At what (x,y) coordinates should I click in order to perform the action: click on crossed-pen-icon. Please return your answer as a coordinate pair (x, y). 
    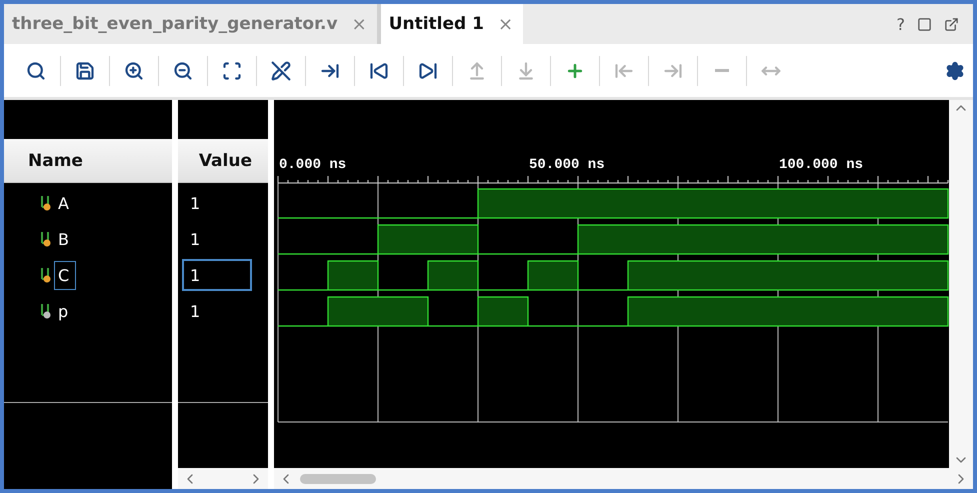
    Looking at the image, I should click on (281, 70).